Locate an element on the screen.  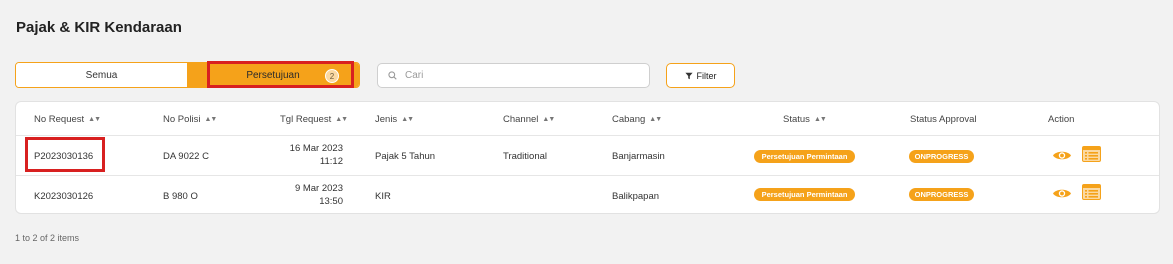
filter-label: Filter is located at coordinates (706, 75).